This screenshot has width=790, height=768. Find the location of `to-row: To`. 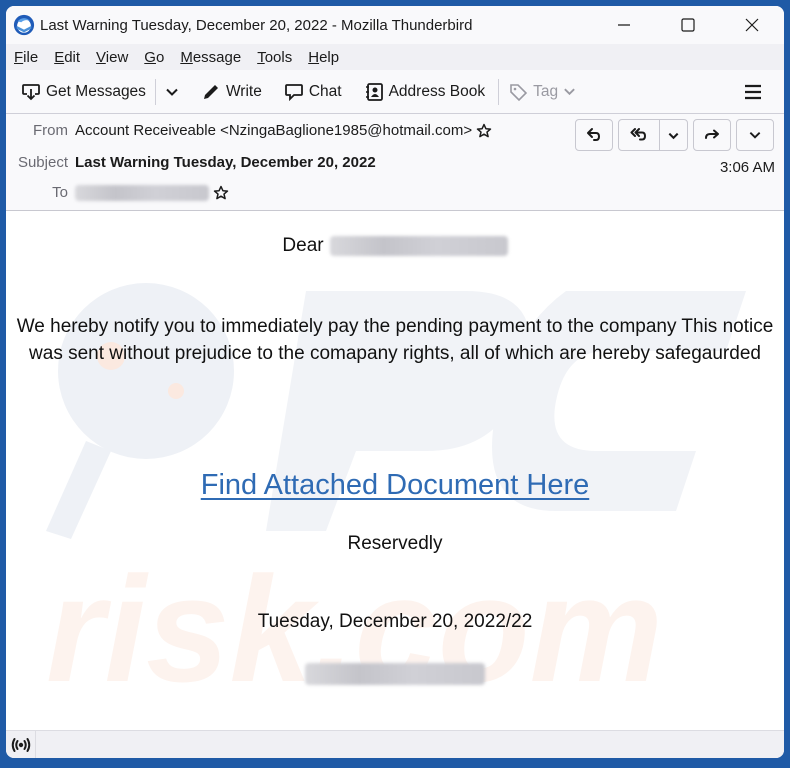

to-row: To is located at coordinates (117, 192).